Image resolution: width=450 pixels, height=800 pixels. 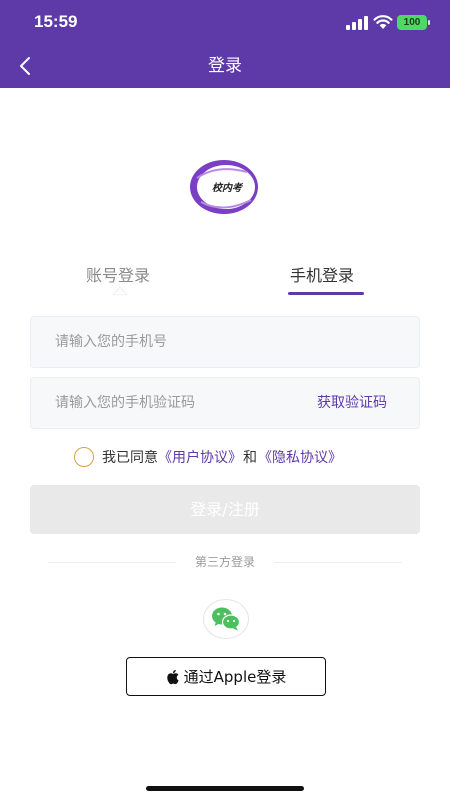 What do you see at coordinates (200, 457) in the screenshot?
I see `user-agreement-link: 《用户协议》` at bounding box center [200, 457].